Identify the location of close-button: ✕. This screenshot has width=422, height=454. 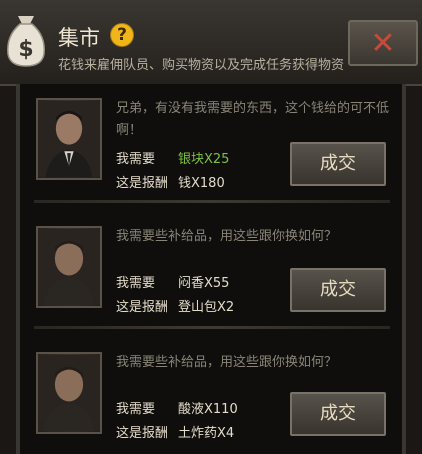
(383, 43).